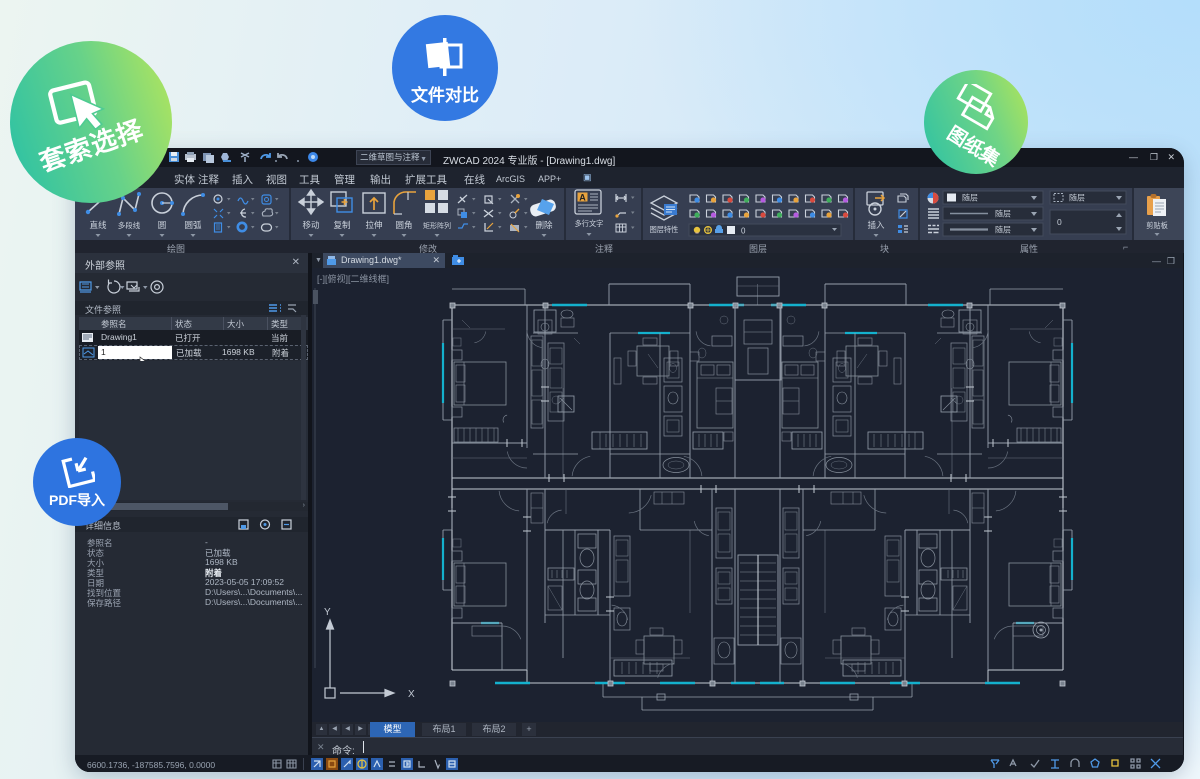  What do you see at coordinates (589, 223) in the screenshot?
I see `svg-text: 多行文字` at bounding box center [589, 223].